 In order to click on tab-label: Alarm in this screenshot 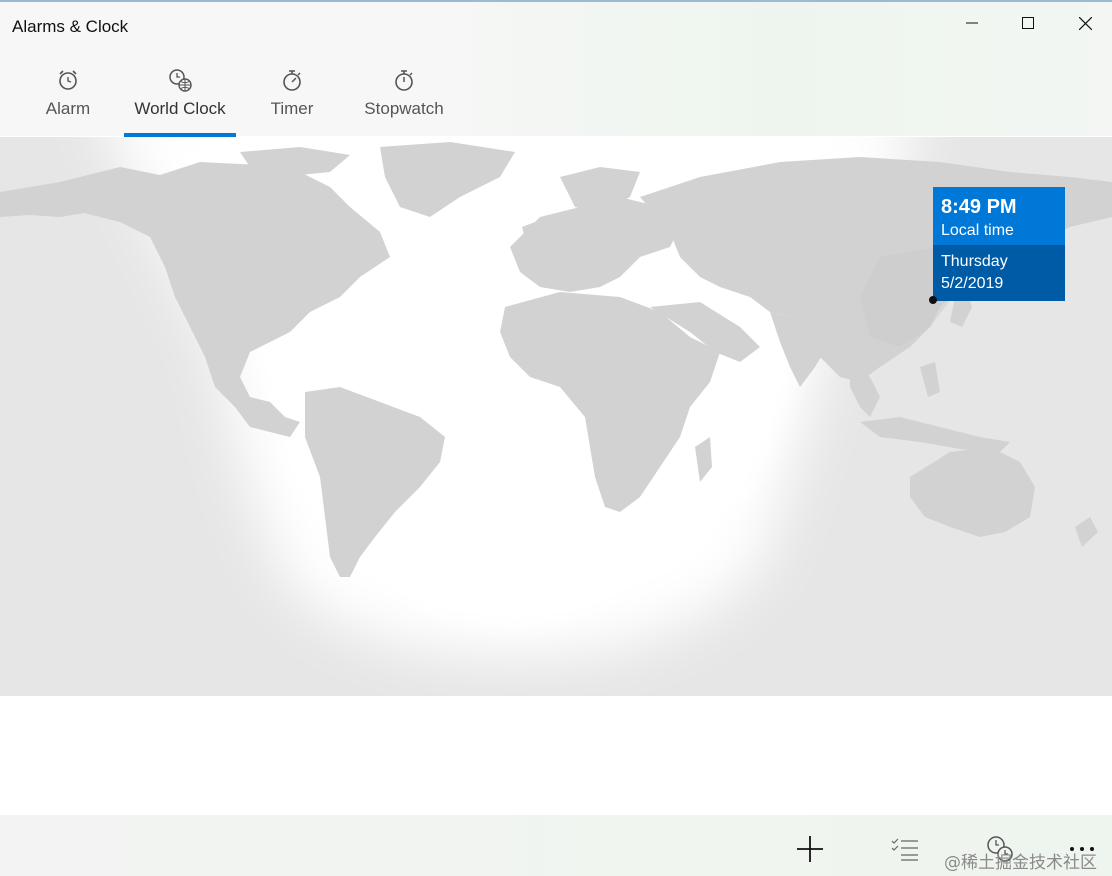, I will do `click(68, 108)`.